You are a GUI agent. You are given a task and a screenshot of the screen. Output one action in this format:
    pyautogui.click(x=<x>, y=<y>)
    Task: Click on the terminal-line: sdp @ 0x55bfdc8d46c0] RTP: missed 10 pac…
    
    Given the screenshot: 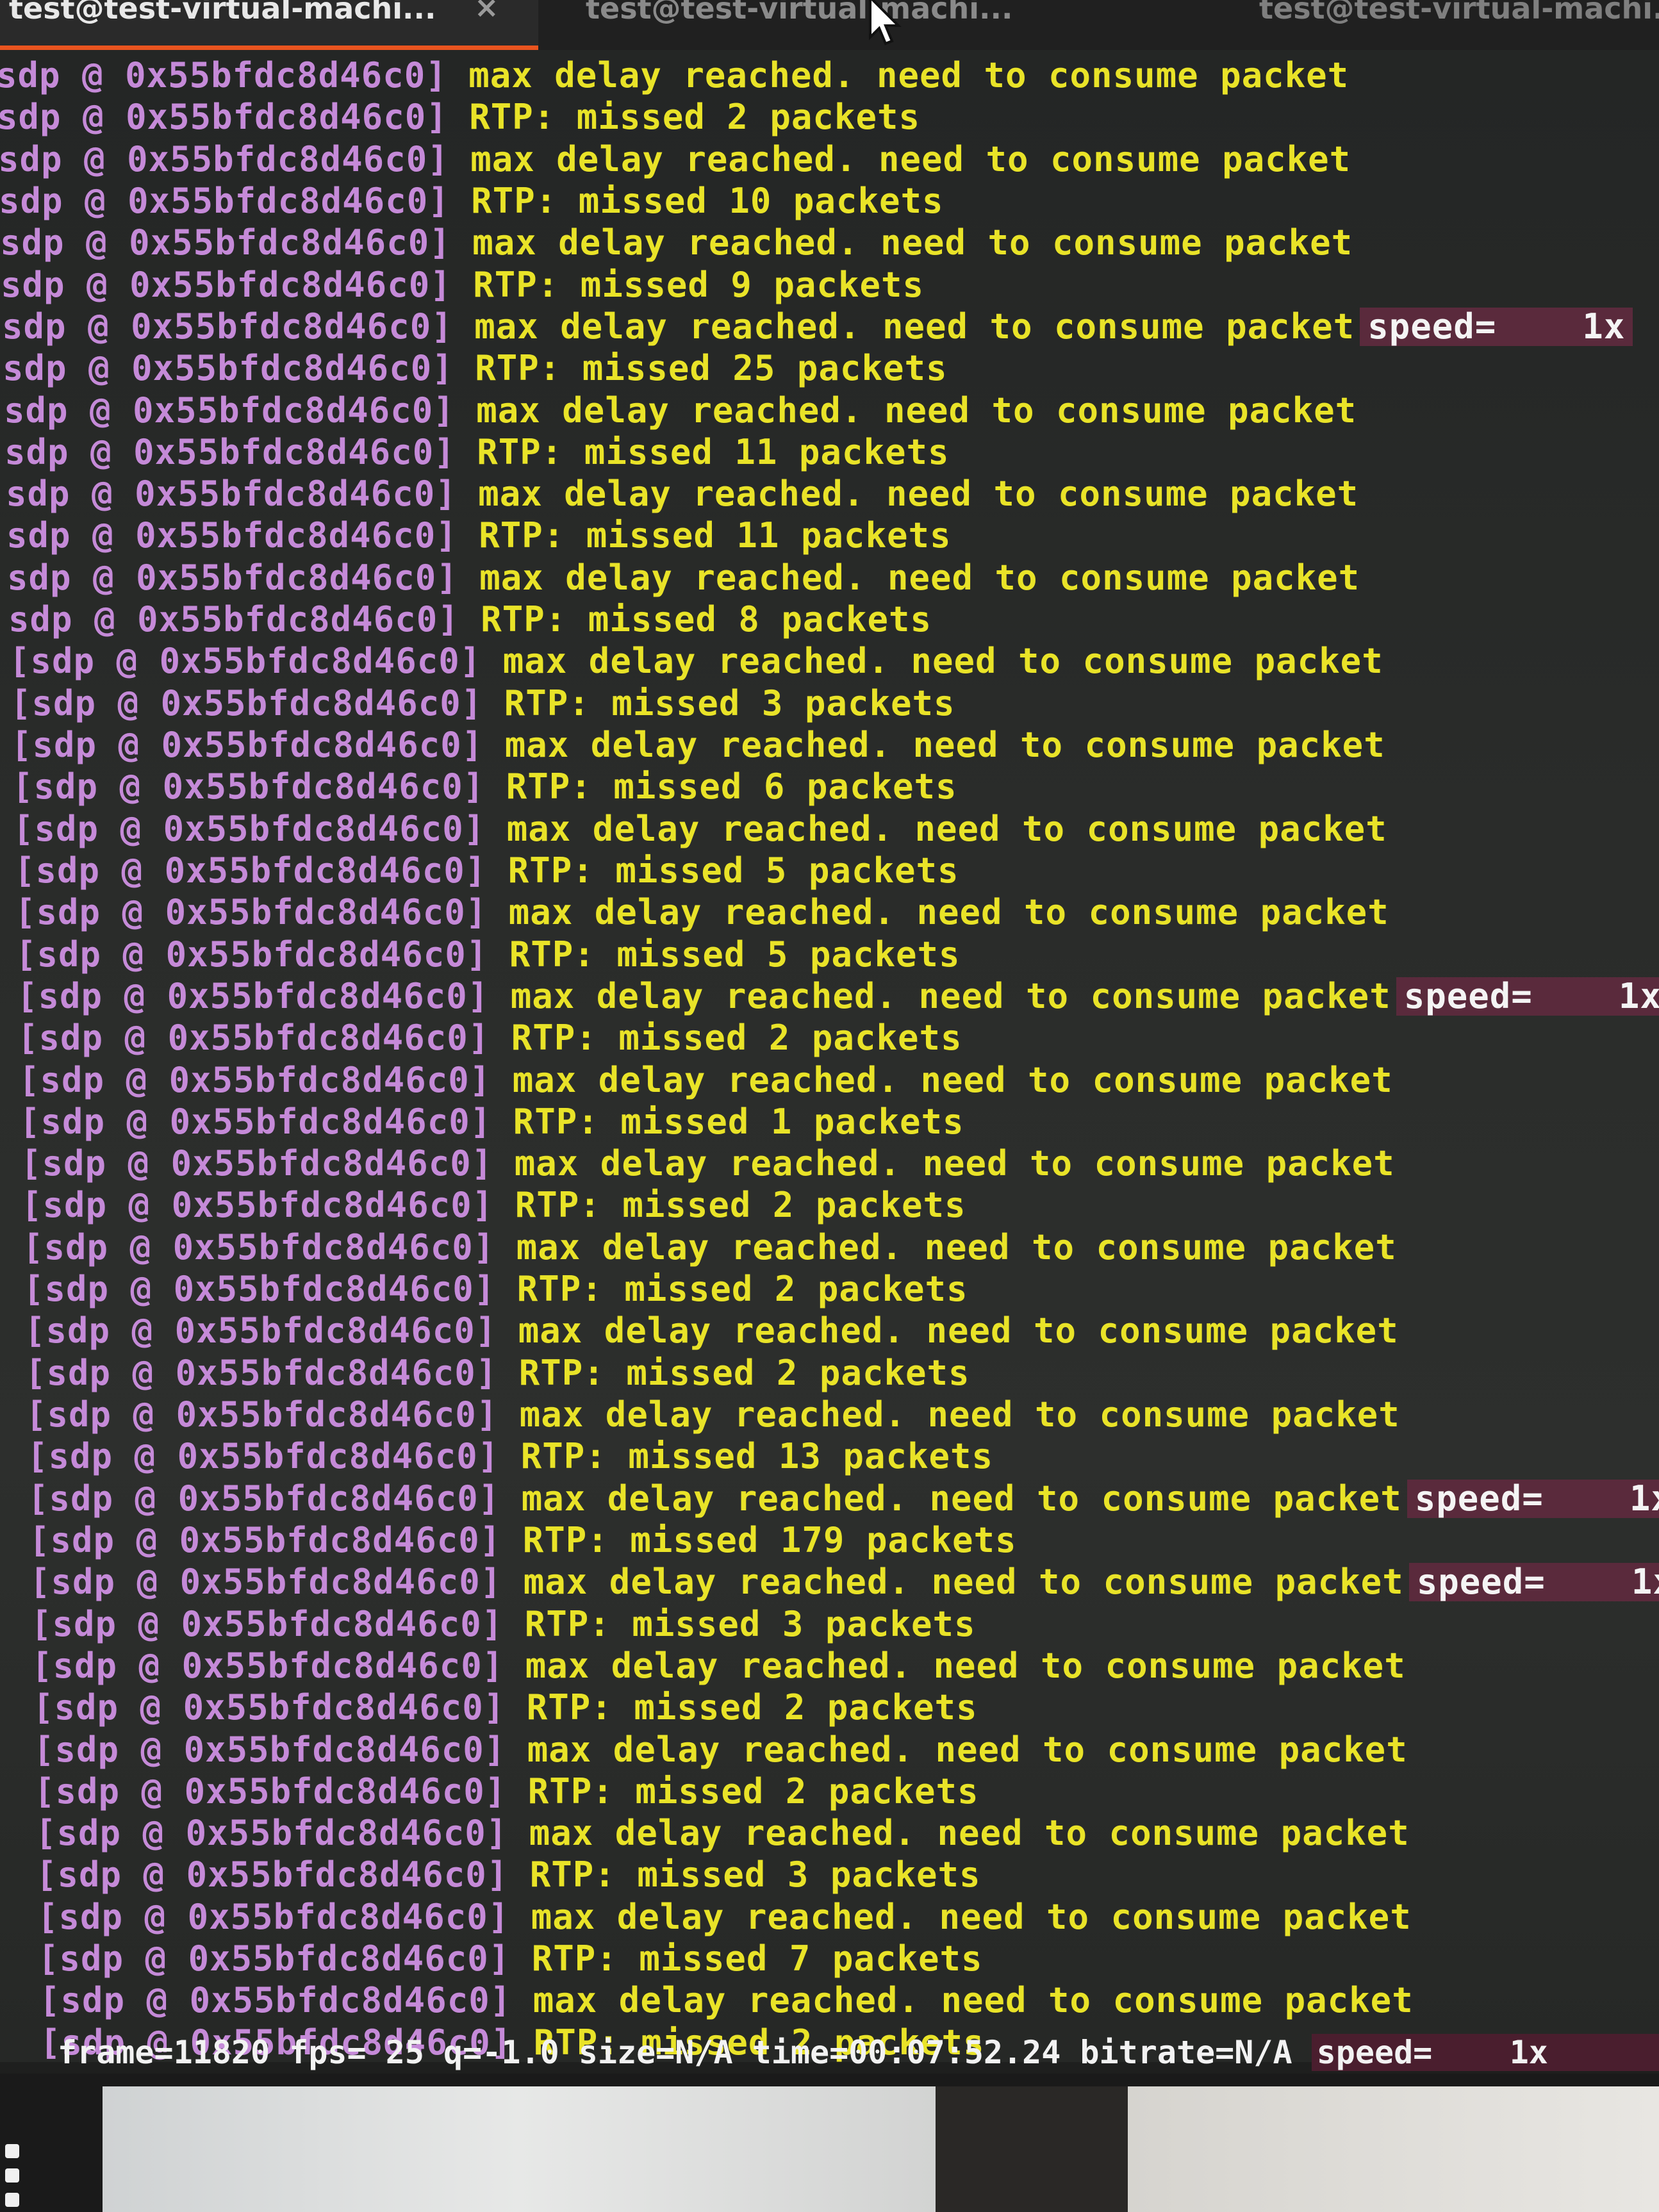 What is the action you would take?
    pyautogui.click(x=472, y=201)
    